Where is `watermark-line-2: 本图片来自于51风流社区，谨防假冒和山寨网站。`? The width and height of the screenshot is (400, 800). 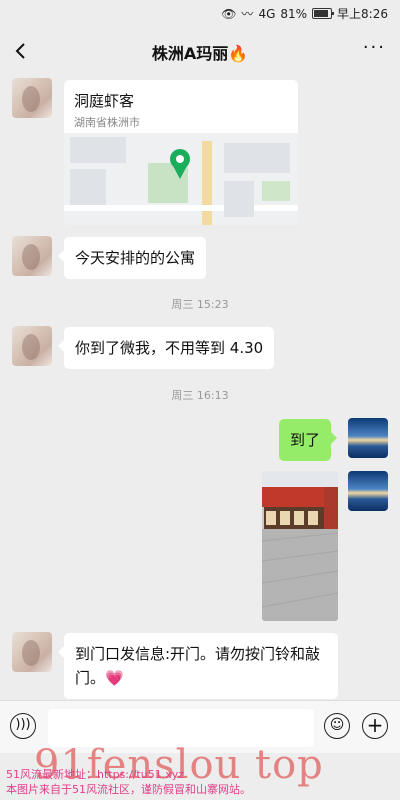 watermark-line-2: 本图片来自于51风流社区，谨防假冒和山寨网站。 is located at coordinates (128, 789).